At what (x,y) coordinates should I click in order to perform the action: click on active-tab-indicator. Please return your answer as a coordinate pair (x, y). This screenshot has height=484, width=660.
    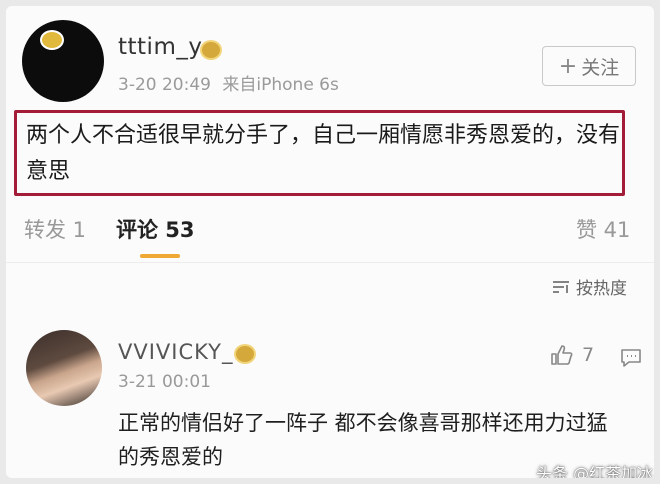
    Looking at the image, I should click on (160, 256).